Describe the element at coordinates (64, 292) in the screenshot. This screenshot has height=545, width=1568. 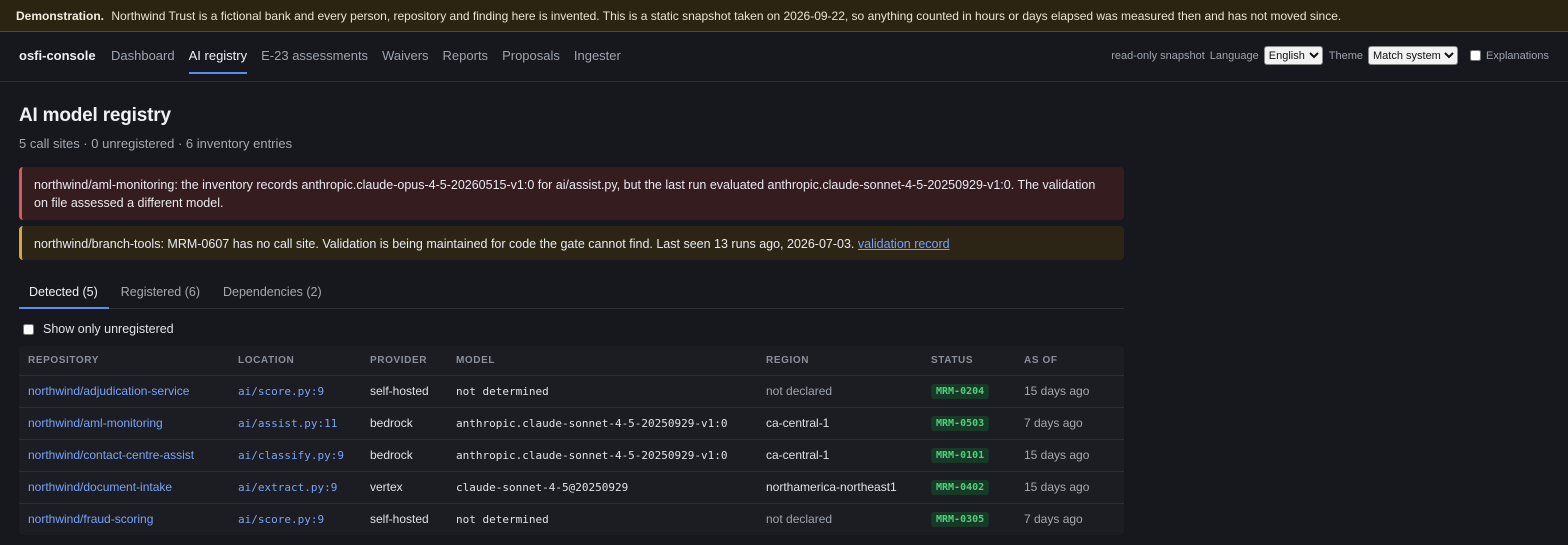
I see `tab-detected: Detected (5)` at that location.